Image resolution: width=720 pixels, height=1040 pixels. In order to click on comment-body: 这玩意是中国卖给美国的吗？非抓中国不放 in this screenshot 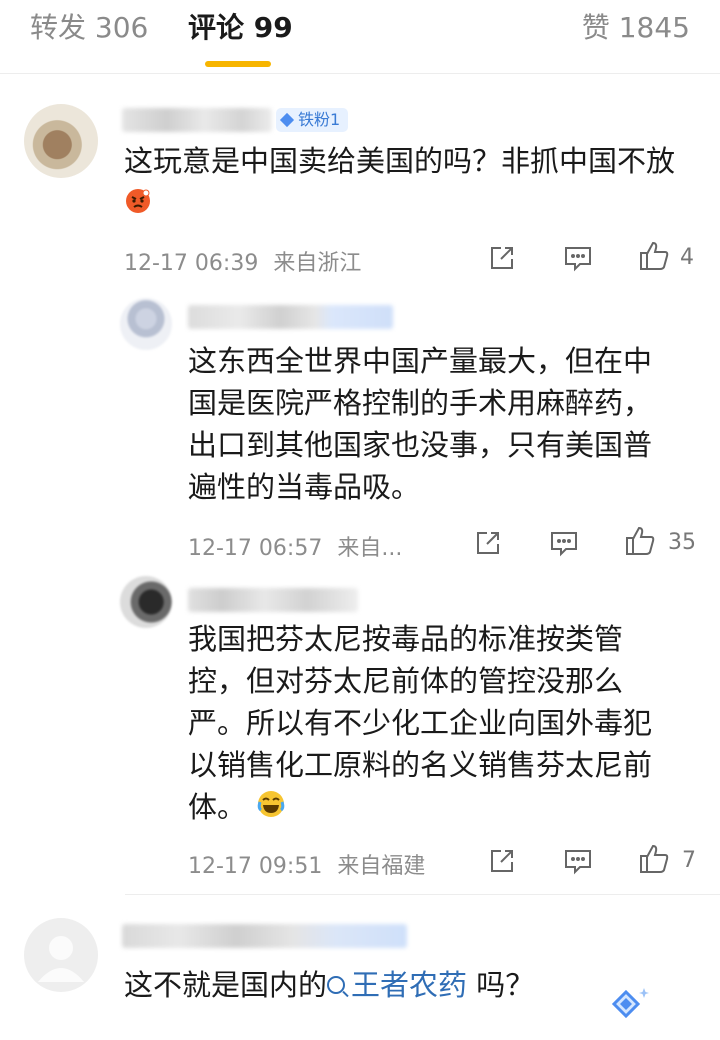, I will do `click(400, 161)`.